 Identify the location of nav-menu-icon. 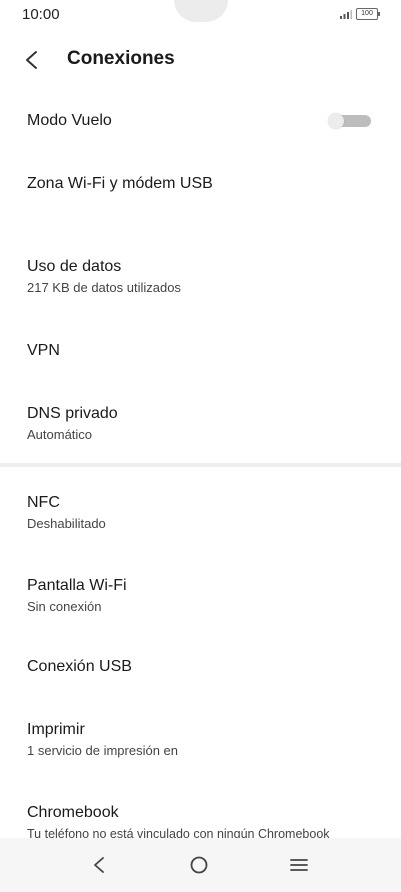
(299, 865).